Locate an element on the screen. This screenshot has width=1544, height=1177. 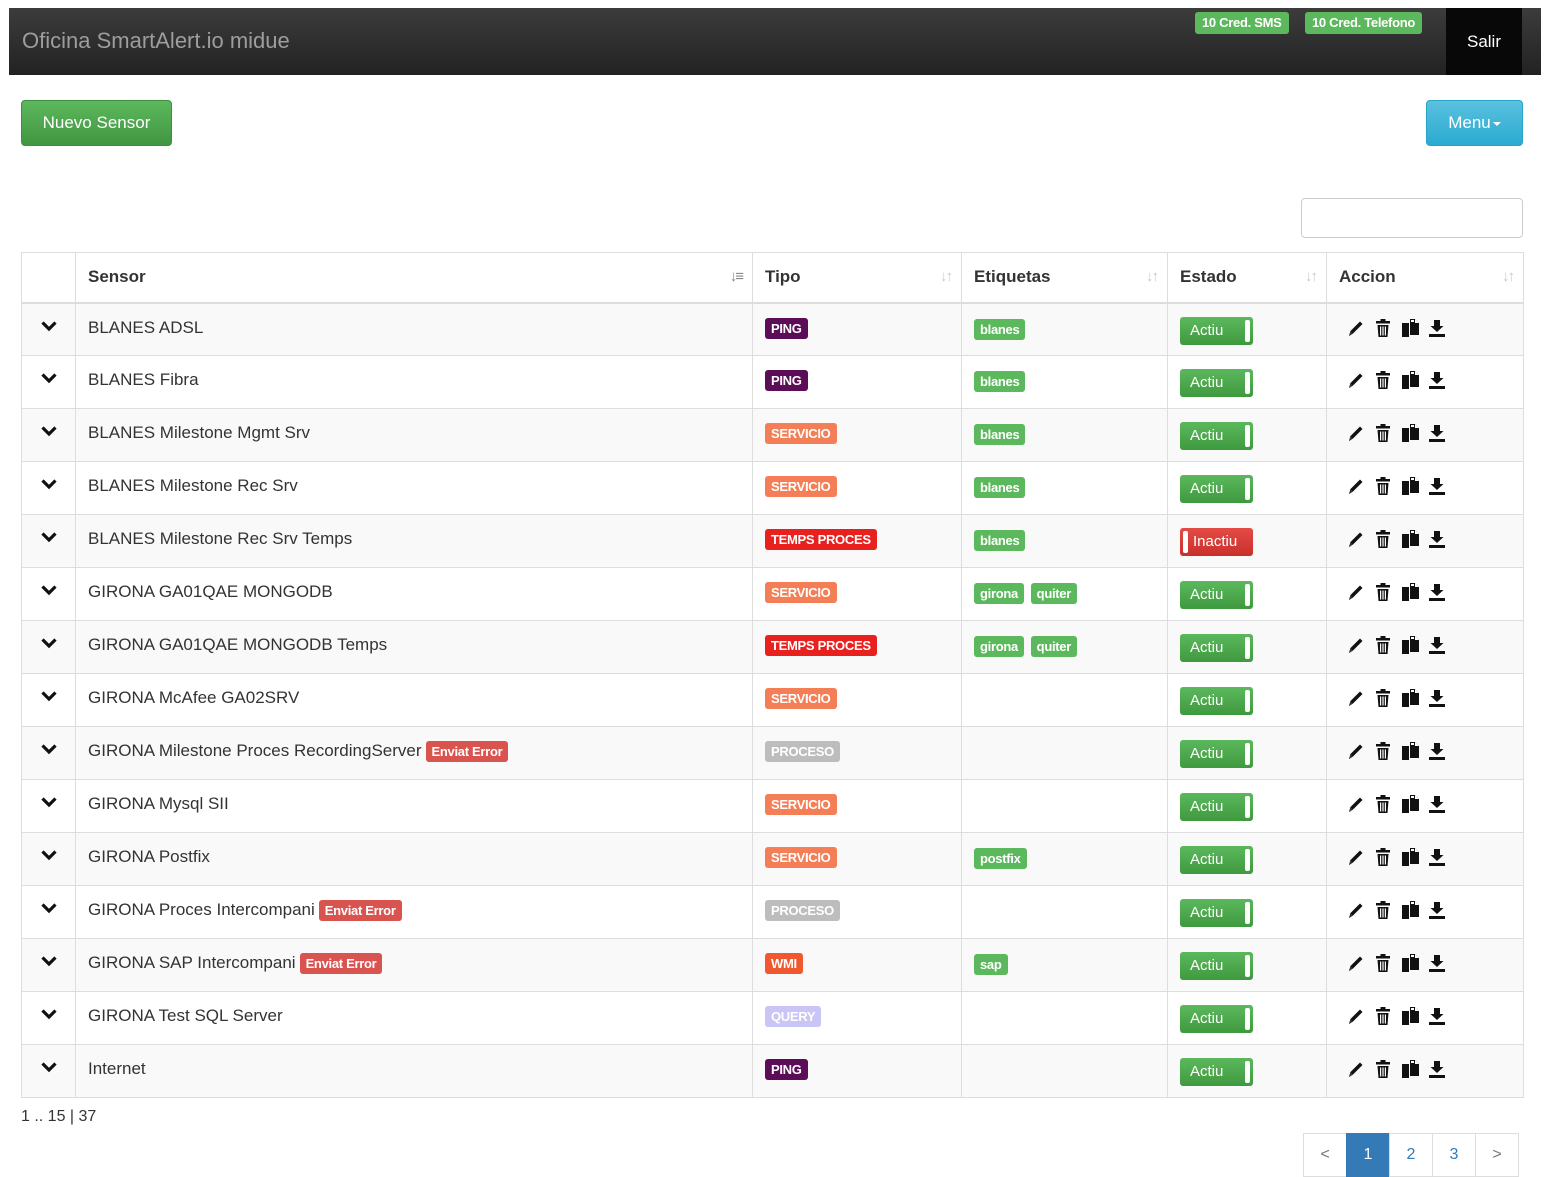
column-header-accion: Accion ↓↑ is located at coordinates (1425, 278).